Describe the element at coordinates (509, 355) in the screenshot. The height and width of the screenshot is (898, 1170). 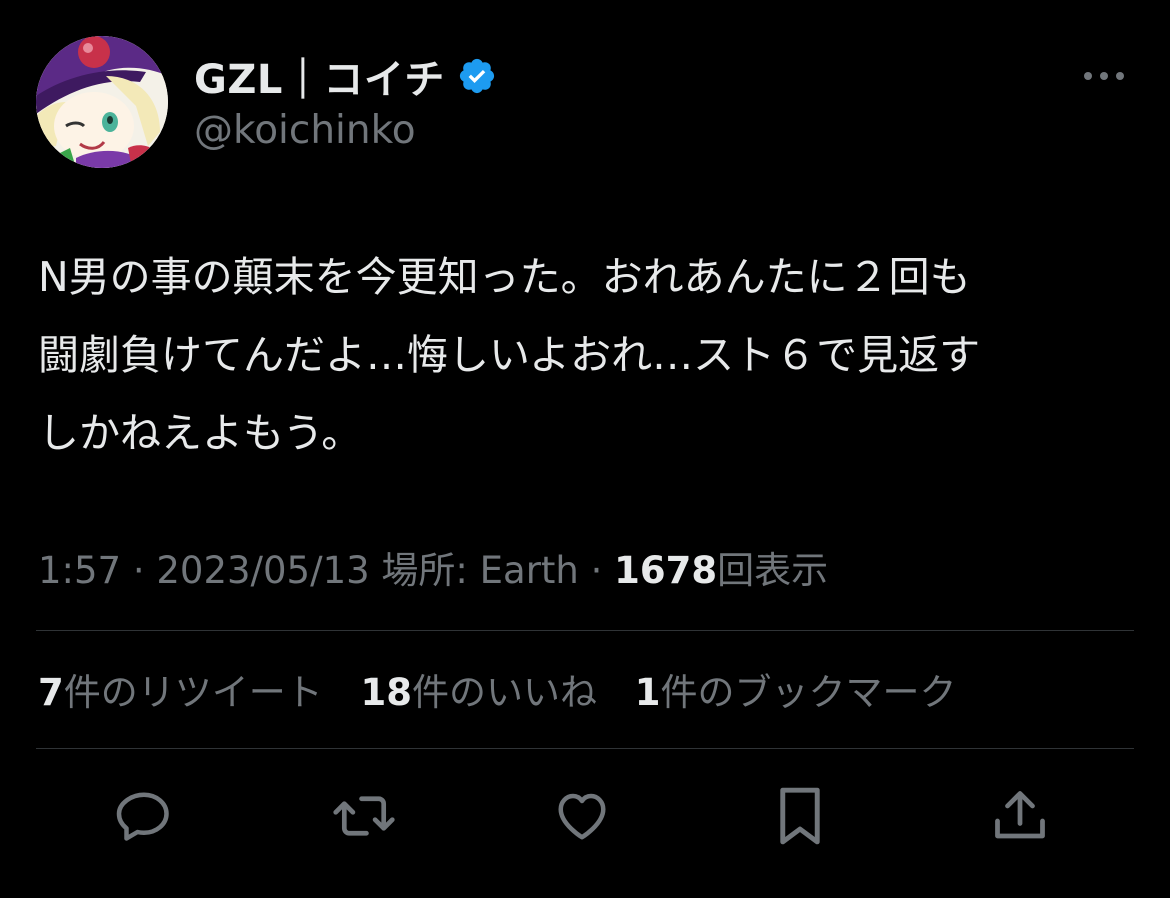
I see `tweet-text-line: 闘劇負けてんだよ…悔しいよおれ…スト６で見返す` at that location.